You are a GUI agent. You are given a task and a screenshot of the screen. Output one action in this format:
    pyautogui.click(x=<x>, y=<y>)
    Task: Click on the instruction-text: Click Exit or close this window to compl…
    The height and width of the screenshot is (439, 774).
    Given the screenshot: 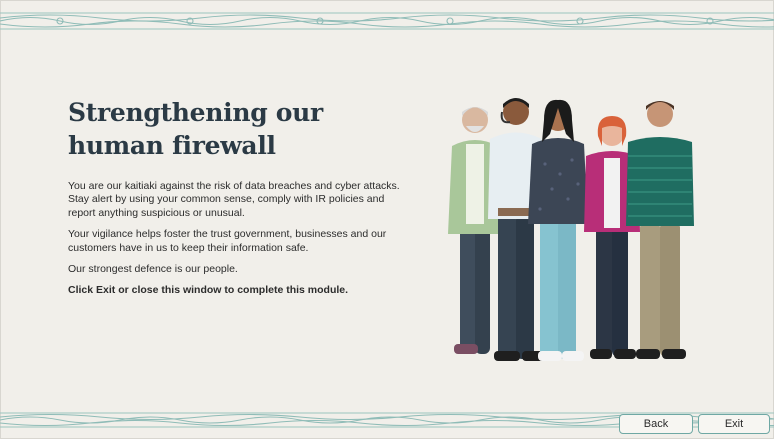 What is the action you would take?
    pyautogui.click(x=208, y=290)
    